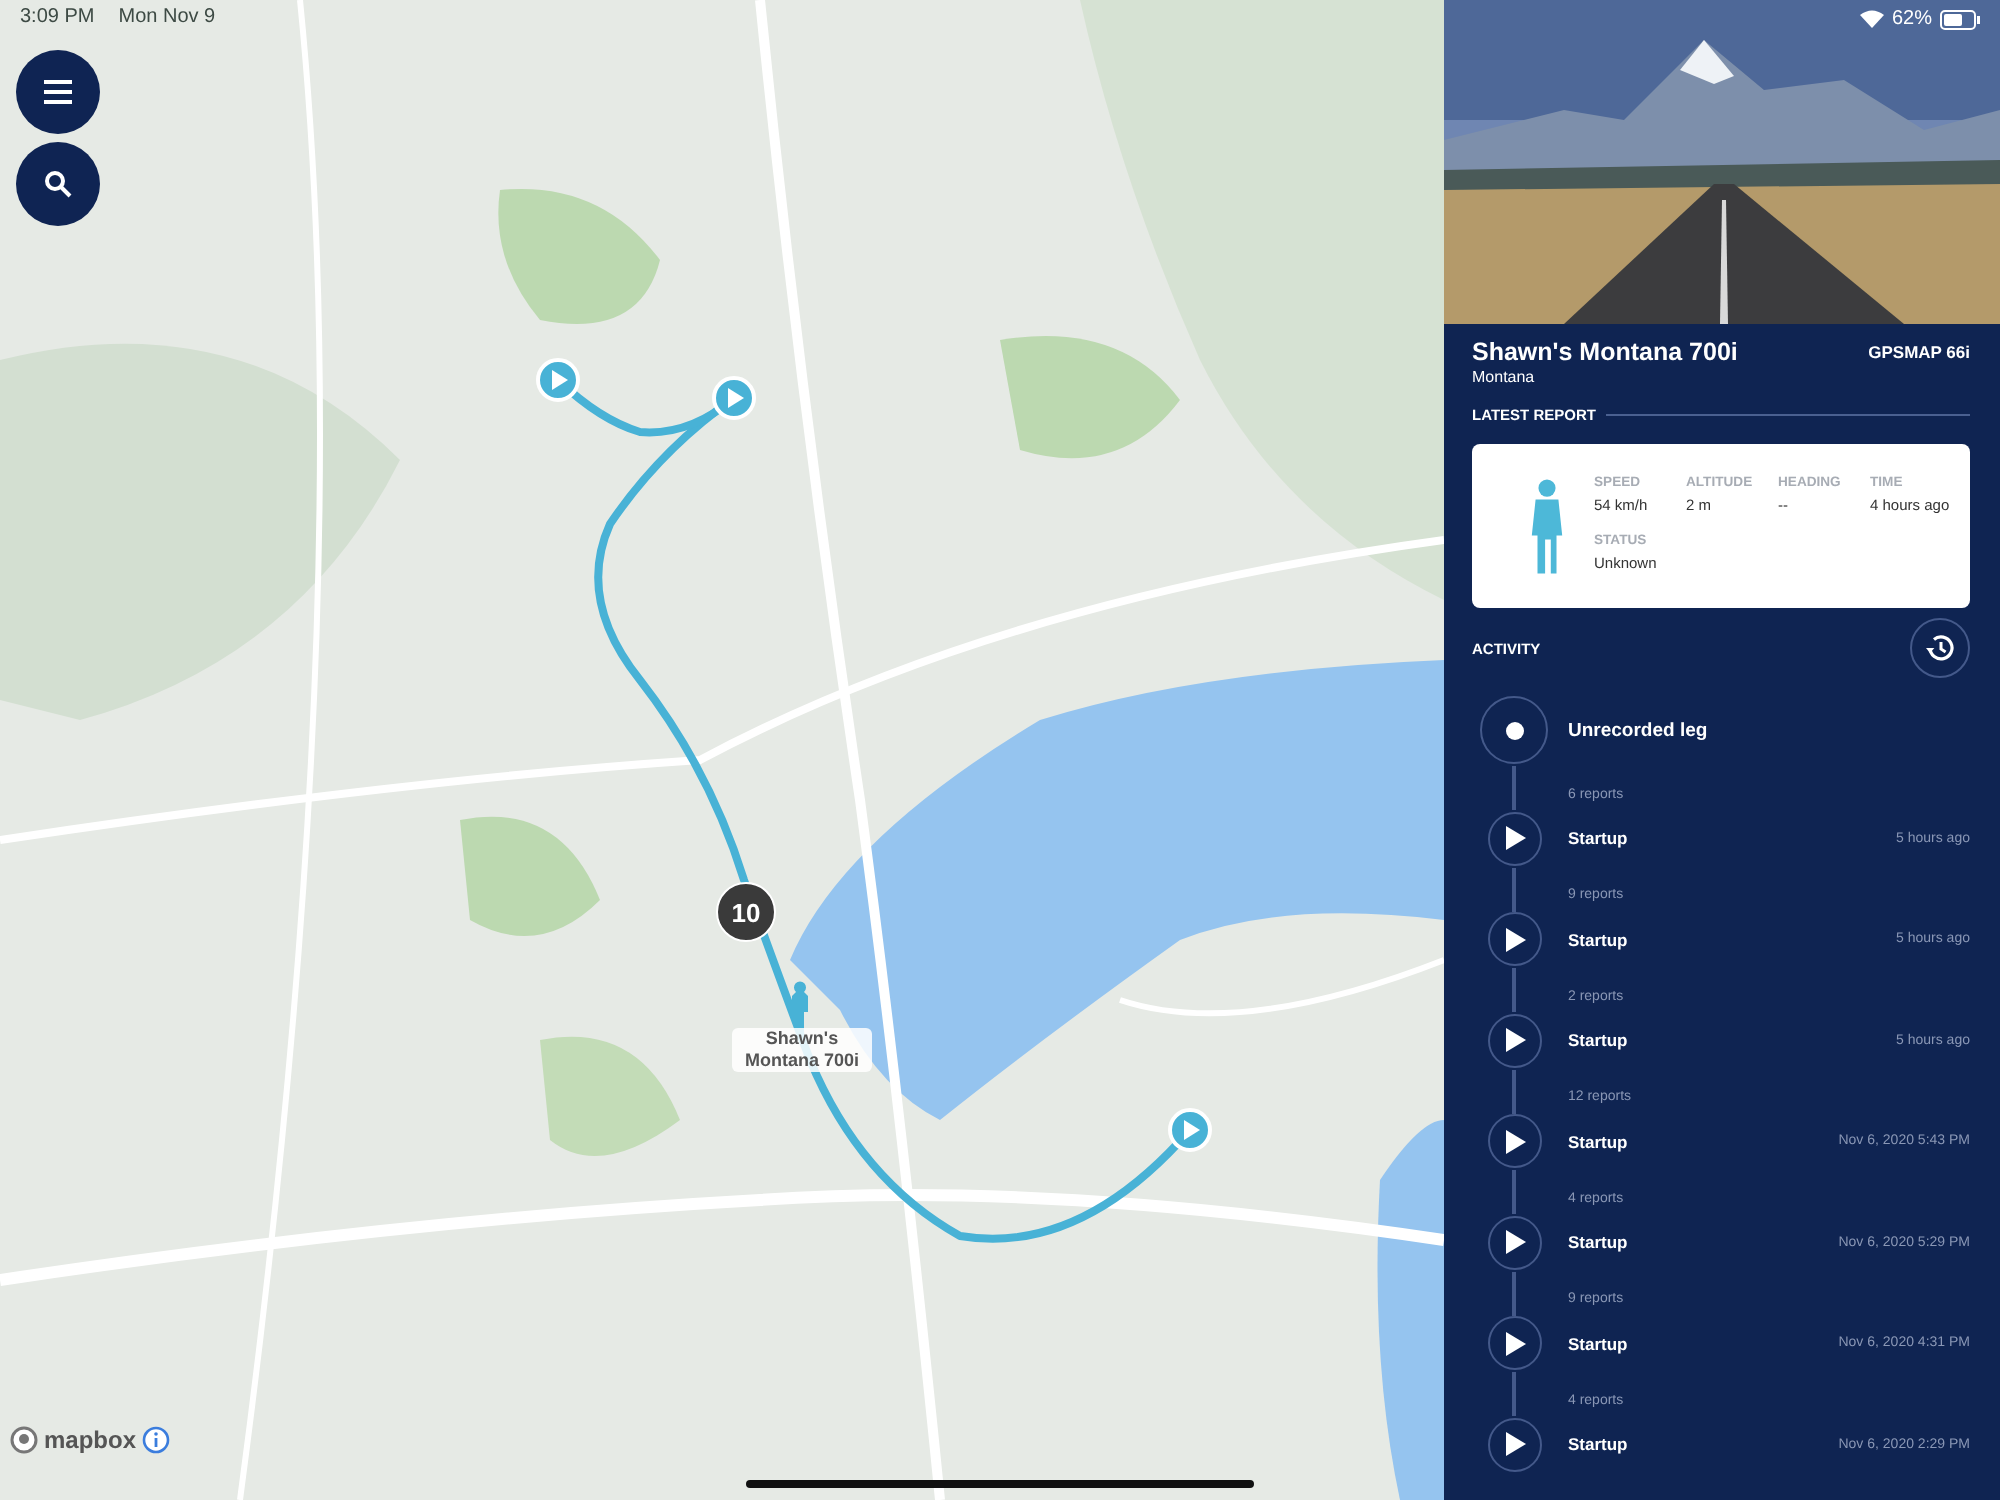 This screenshot has width=2000, height=1500. I want to click on person-icon, so click(1547, 528).